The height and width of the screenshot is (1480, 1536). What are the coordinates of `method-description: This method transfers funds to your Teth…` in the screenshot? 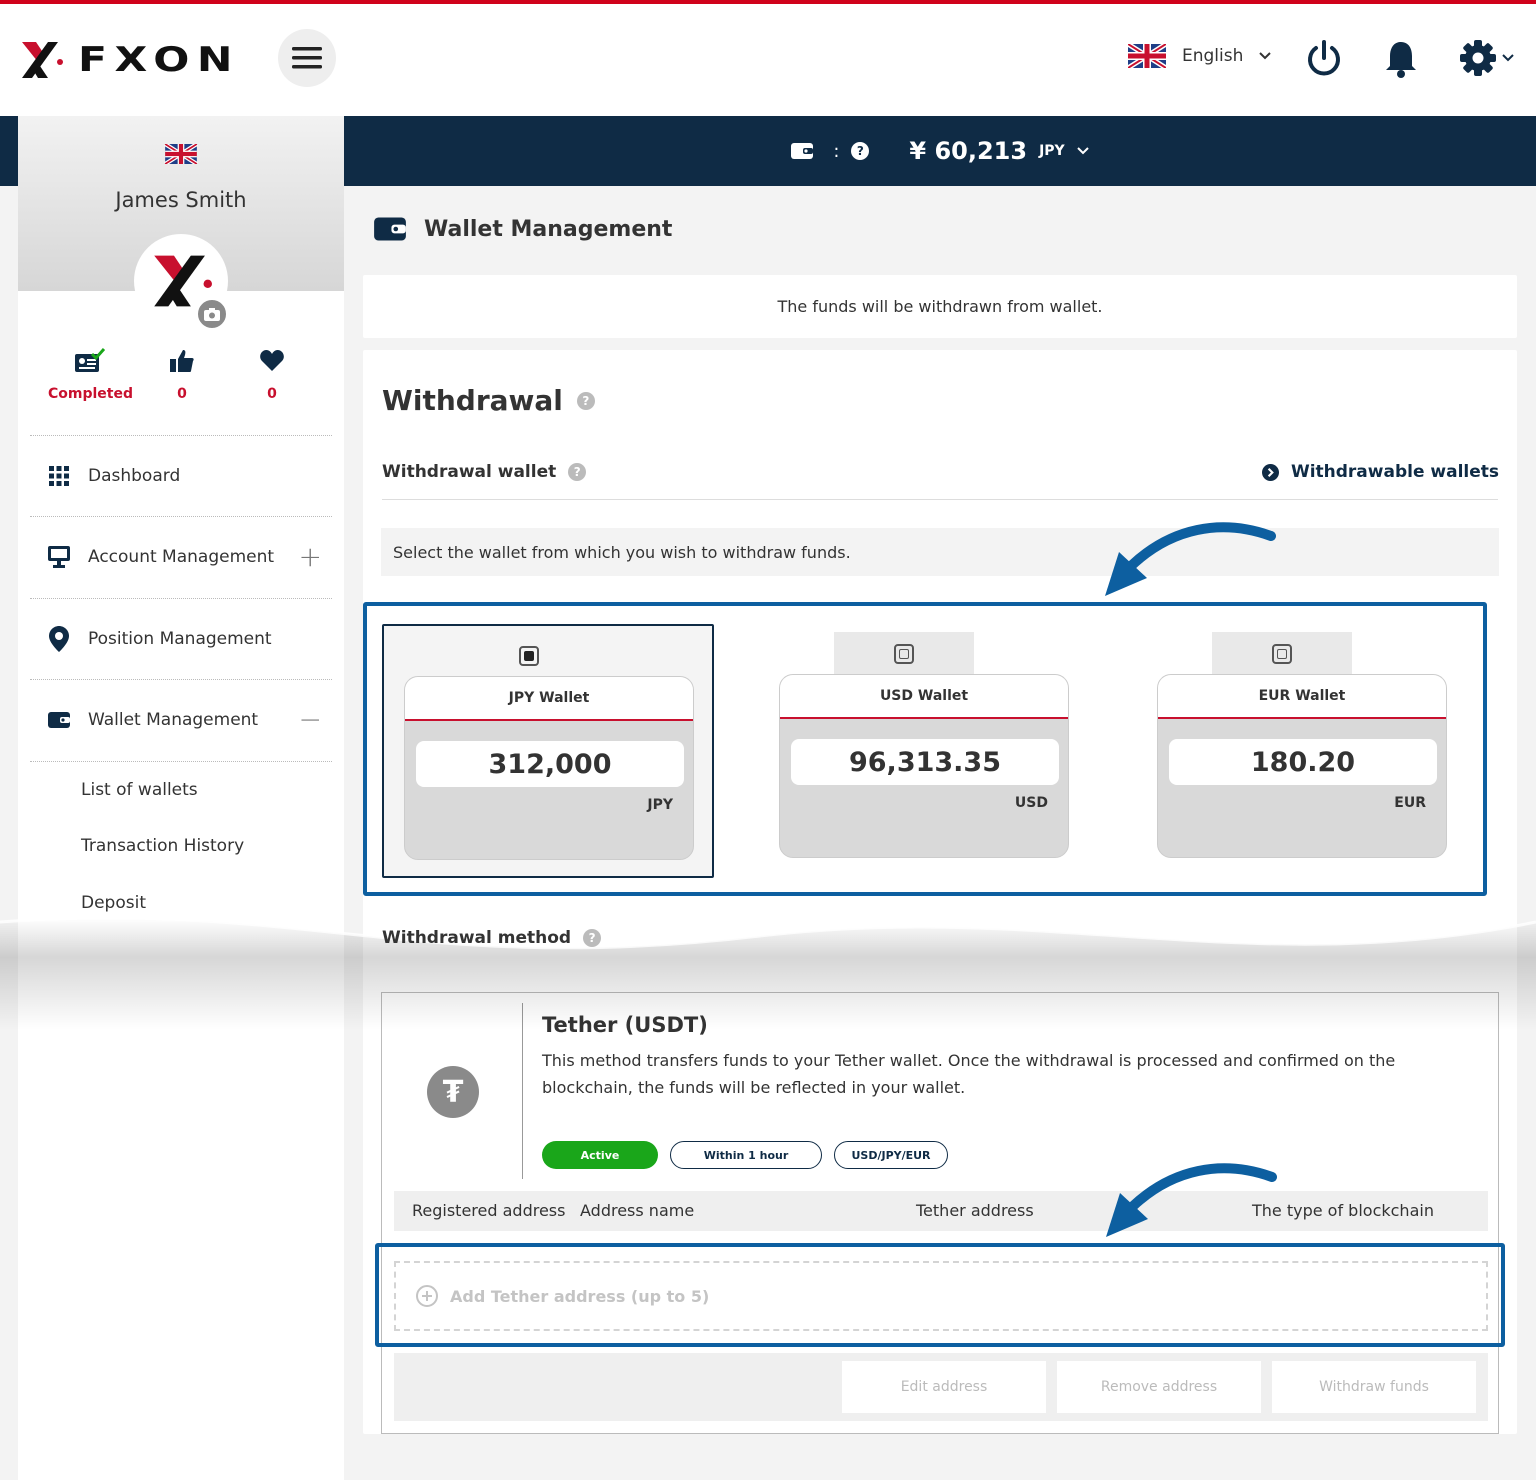 It's located at (992, 1074).